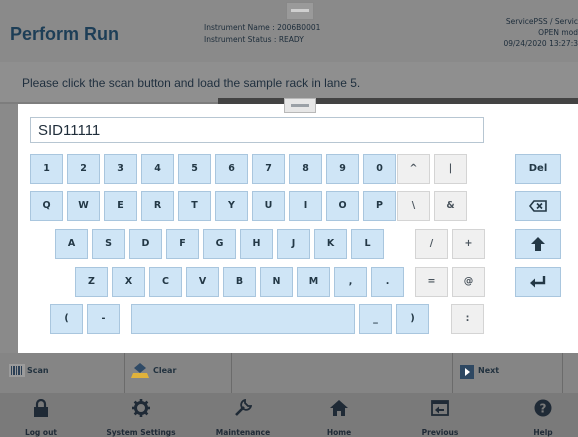 The image size is (578, 437). Describe the element at coordinates (62, 373) in the screenshot. I see `scan-button: Scan` at that location.